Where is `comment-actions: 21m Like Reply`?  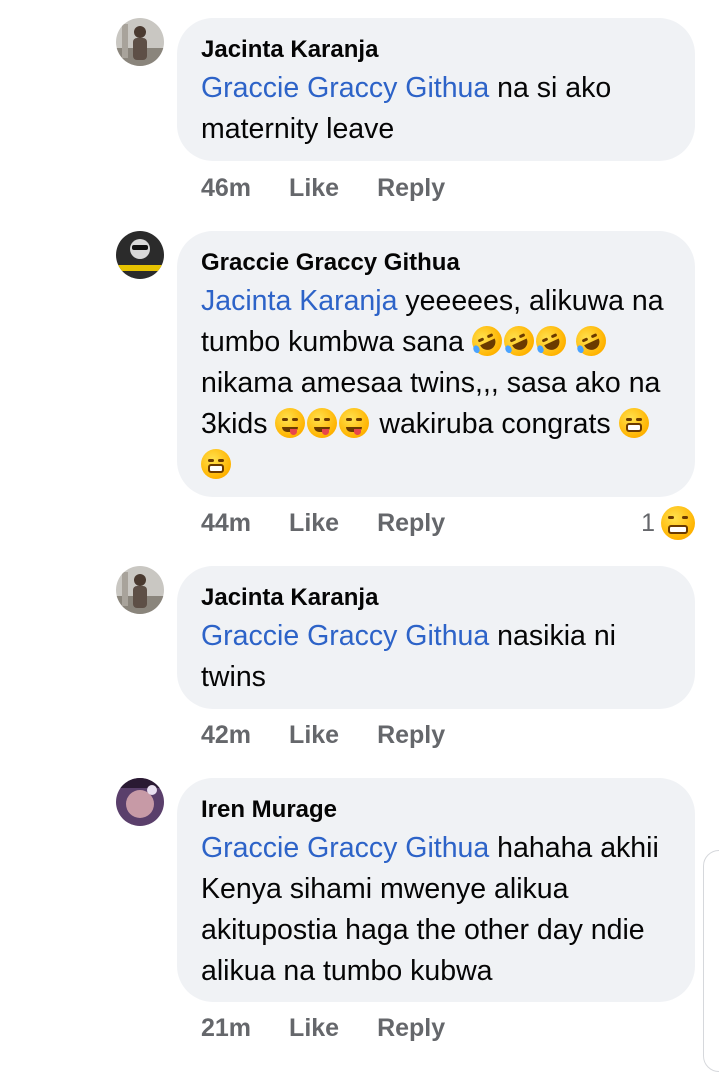 comment-actions: 21m Like Reply is located at coordinates (342, 1028).